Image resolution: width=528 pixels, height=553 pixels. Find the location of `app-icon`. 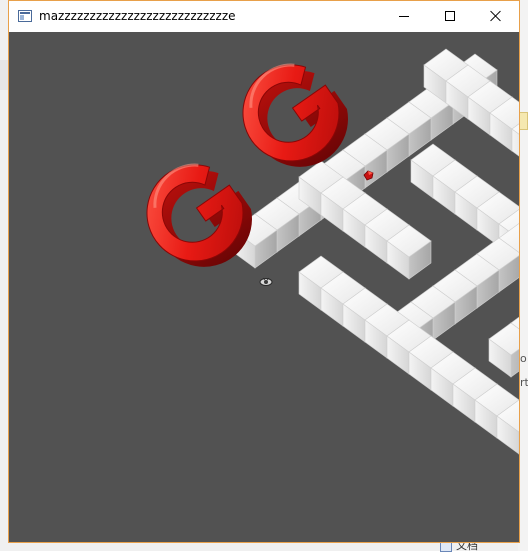

app-icon is located at coordinates (25, 16).